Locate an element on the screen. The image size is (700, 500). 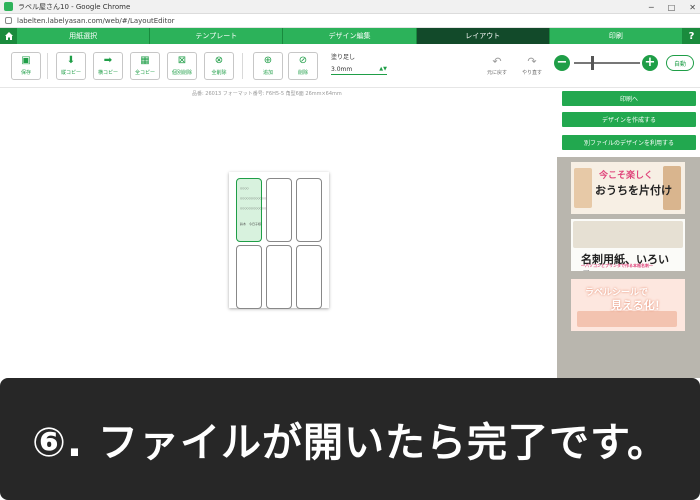
delete-one-button: ⊠ 個別削除 is located at coordinates (182, 66).